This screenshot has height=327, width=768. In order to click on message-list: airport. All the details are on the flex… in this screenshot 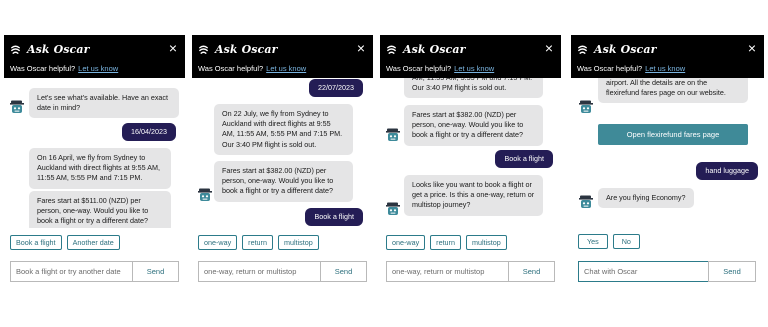, I will do `click(667, 153)`.